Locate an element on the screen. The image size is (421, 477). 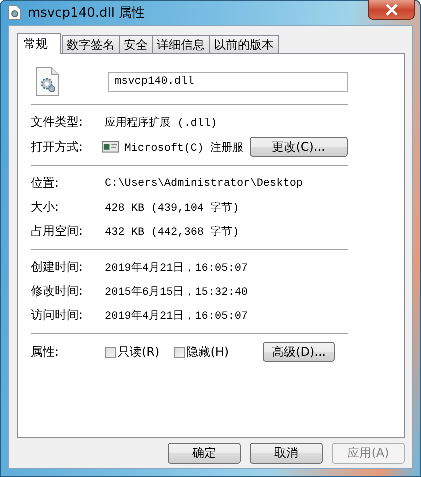
field-label: 占用空间: is located at coordinates (57, 231).